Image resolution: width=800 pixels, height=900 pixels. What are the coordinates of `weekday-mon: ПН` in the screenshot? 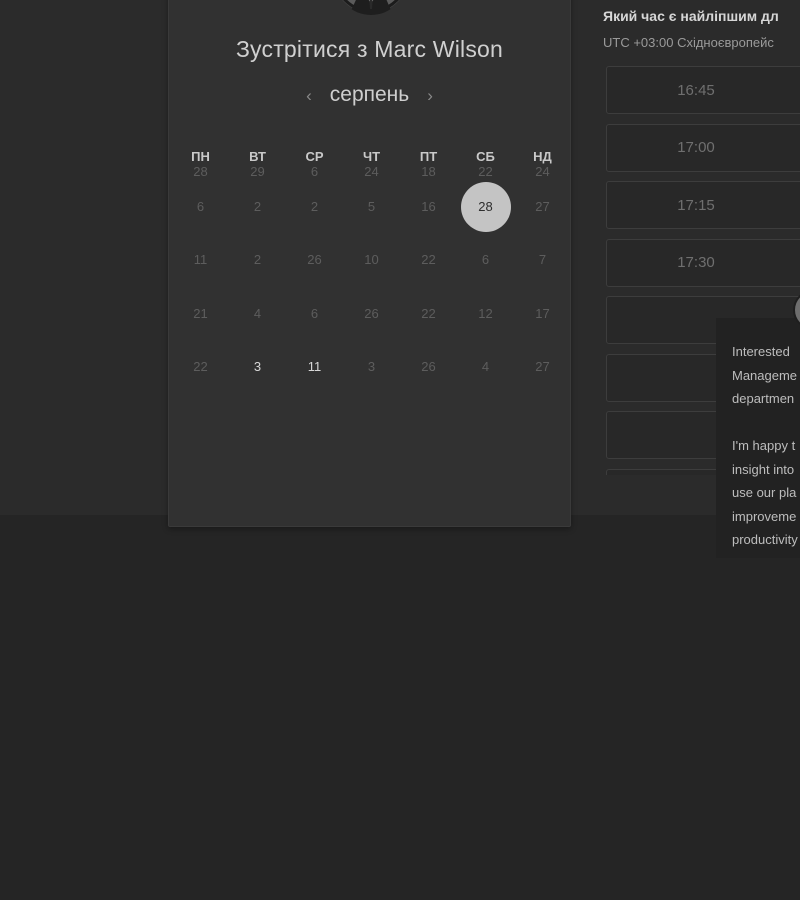 It's located at (200, 156).